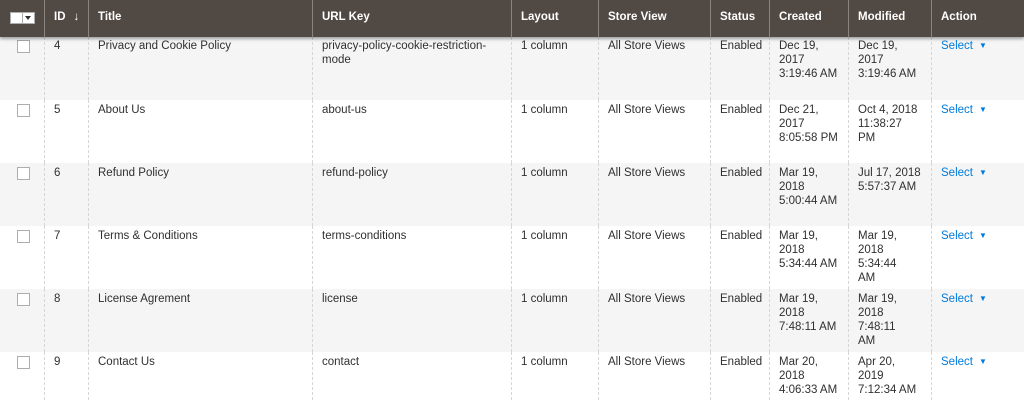  Describe the element at coordinates (200, 68) in the screenshot. I see `cell-title: Privacy and Cookie Policy` at that location.